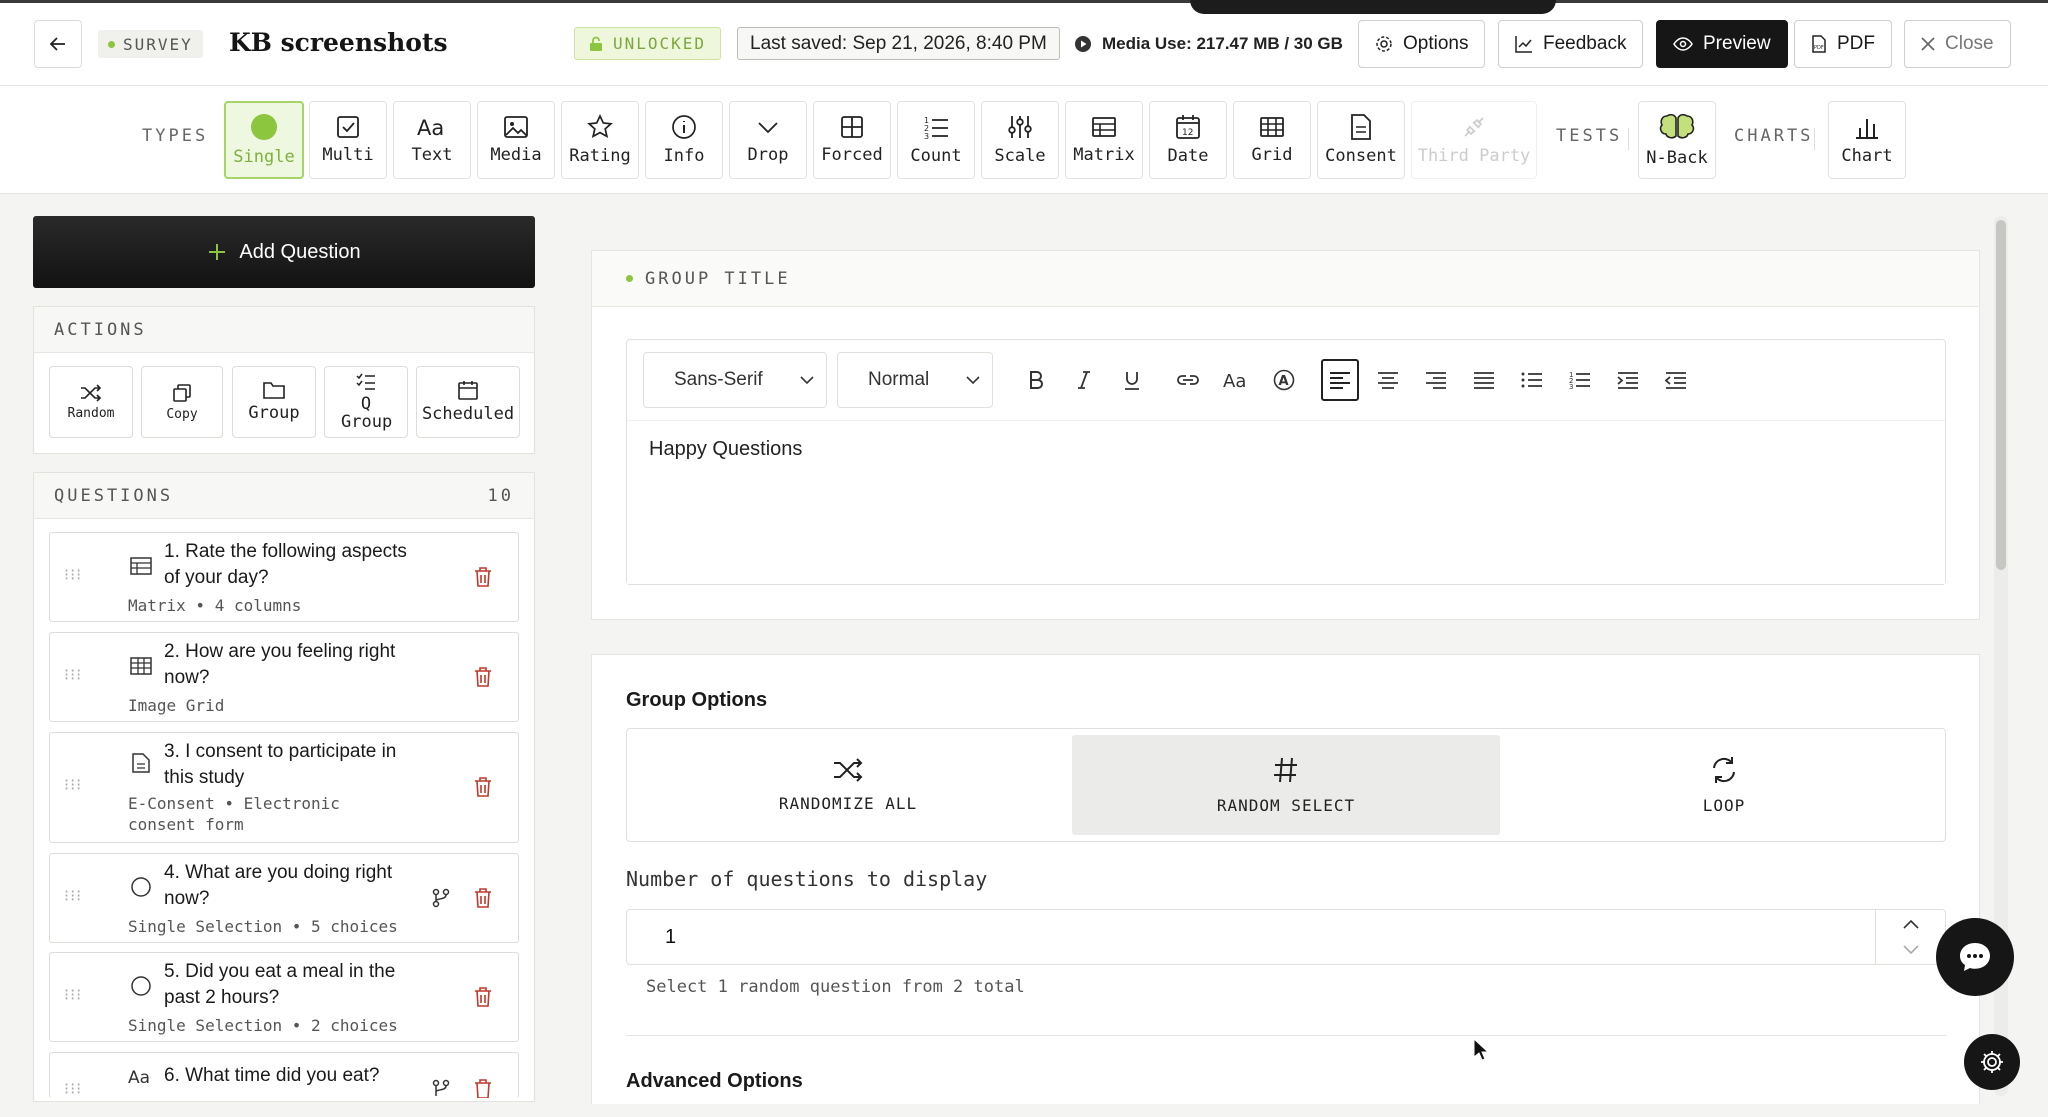 The image size is (2048, 1117). What do you see at coordinates (1774, 136) in the screenshot?
I see `charts-section-label: CHARTS` at bounding box center [1774, 136].